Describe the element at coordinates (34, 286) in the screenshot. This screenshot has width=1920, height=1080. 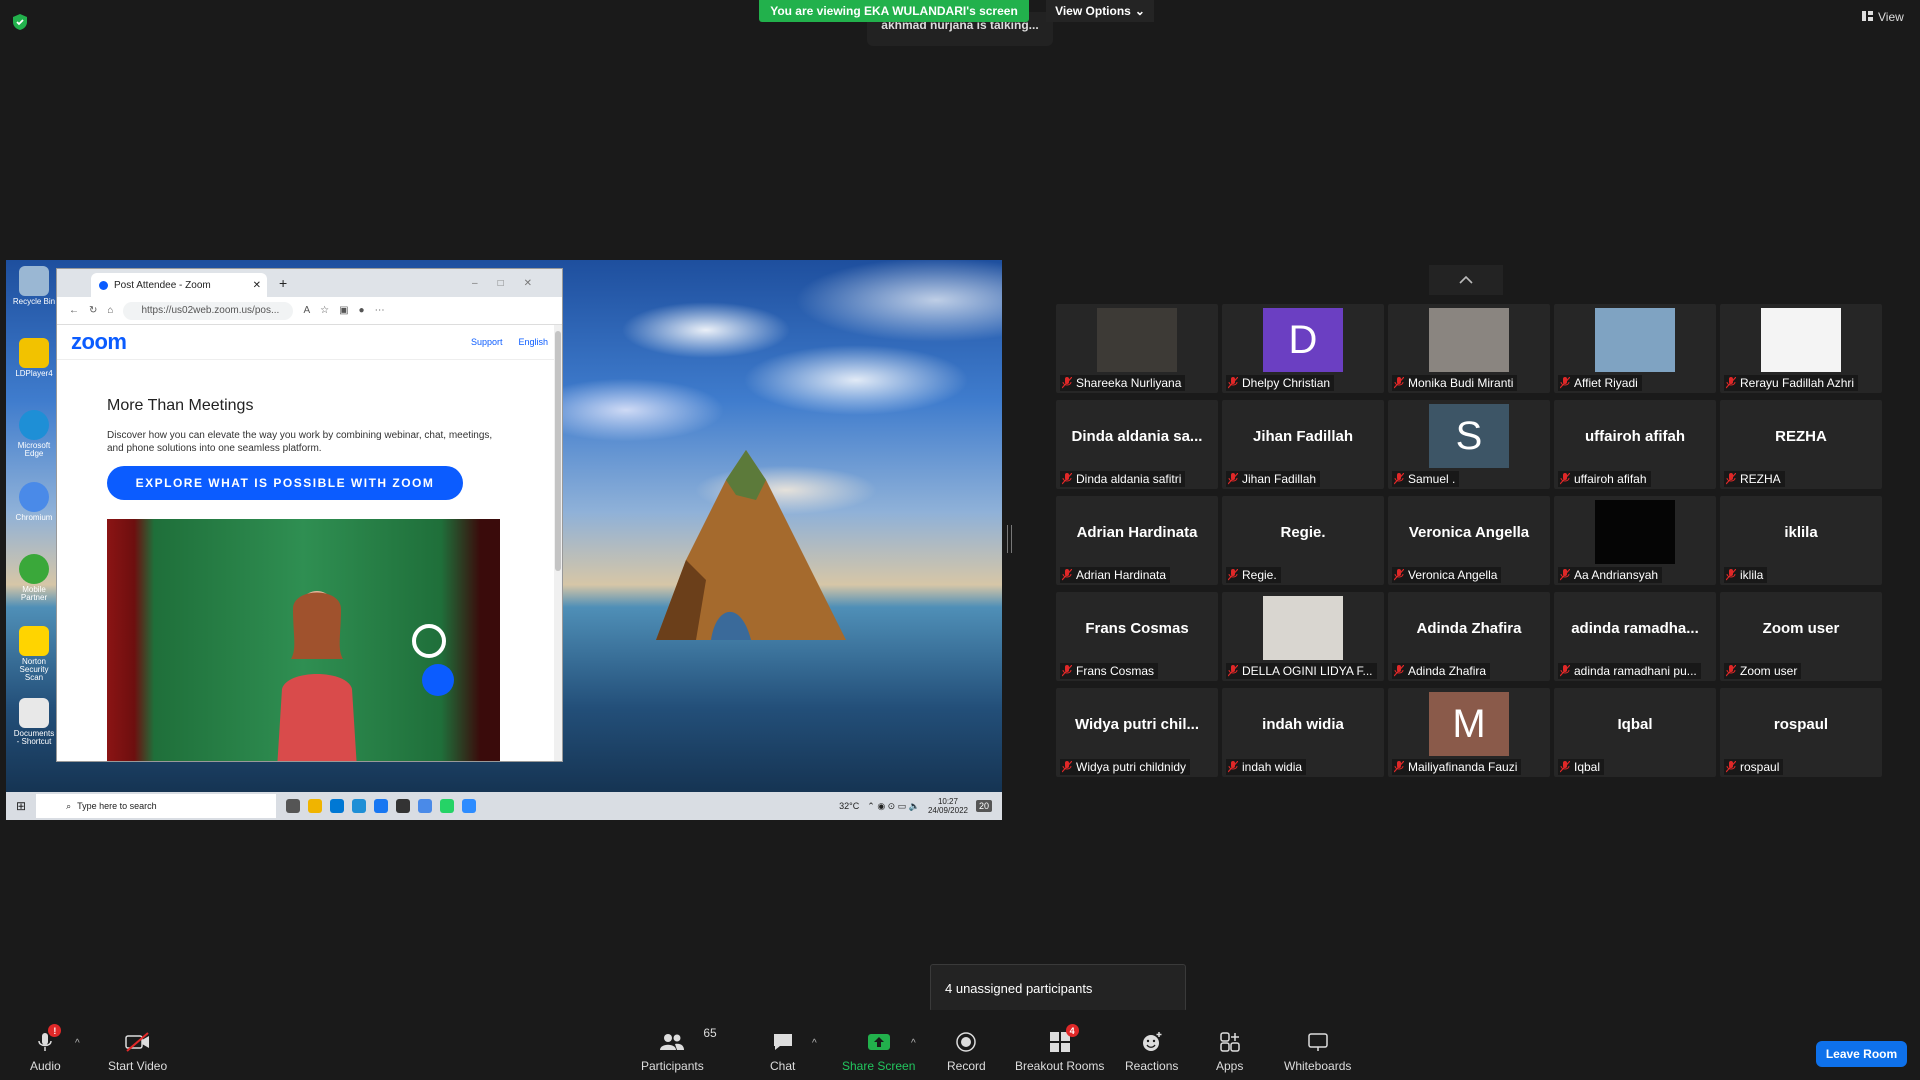
I see `desktop-icon-recycle-bin: Recycle Bin` at that location.